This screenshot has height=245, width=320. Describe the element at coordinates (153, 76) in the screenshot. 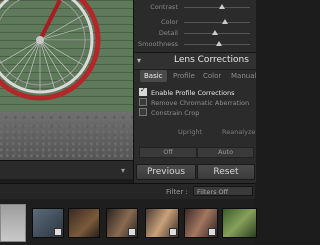

I see `tab-basic: Basic` at that location.